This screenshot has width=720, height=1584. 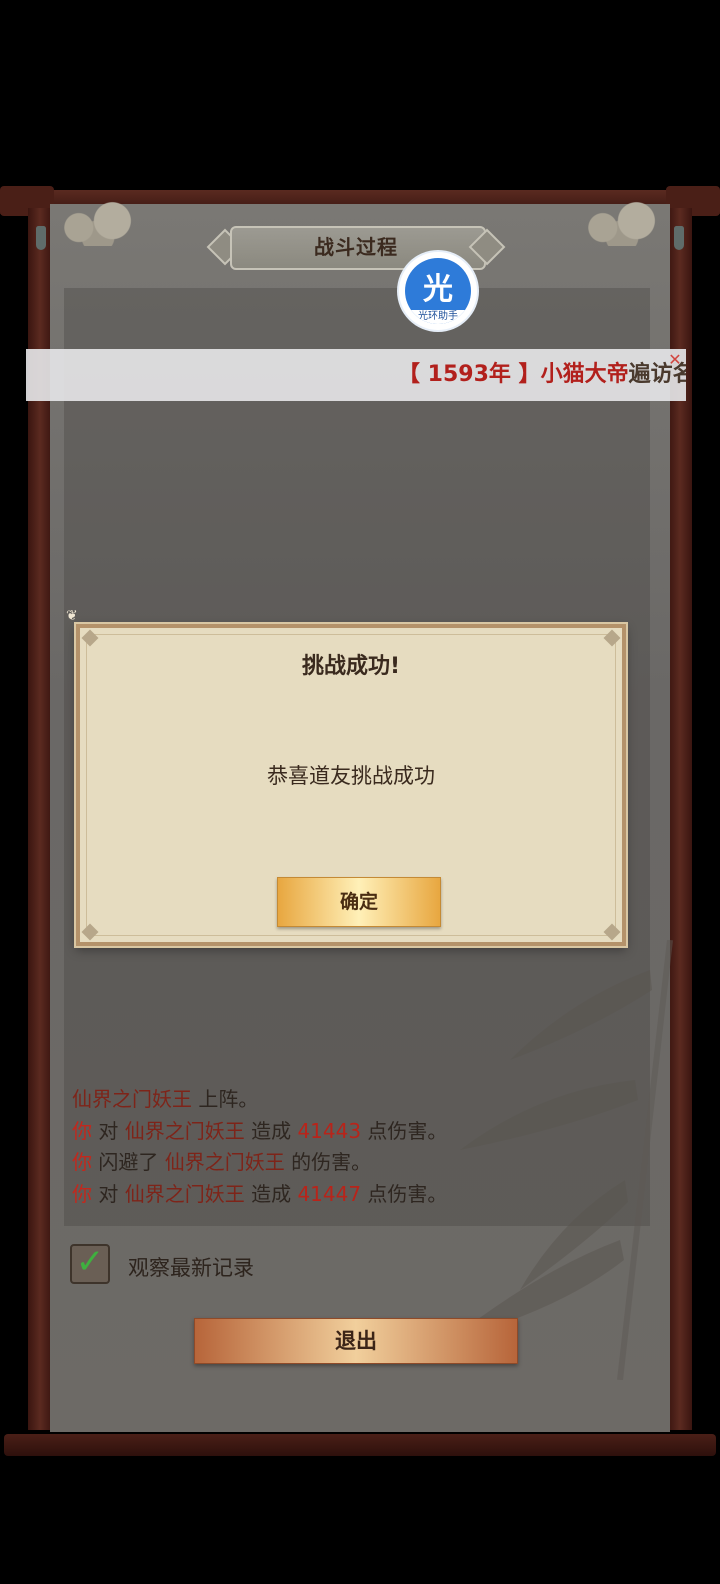 What do you see at coordinates (359, 902) in the screenshot?
I see `confirm-button: 确定` at bounding box center [359, 902].